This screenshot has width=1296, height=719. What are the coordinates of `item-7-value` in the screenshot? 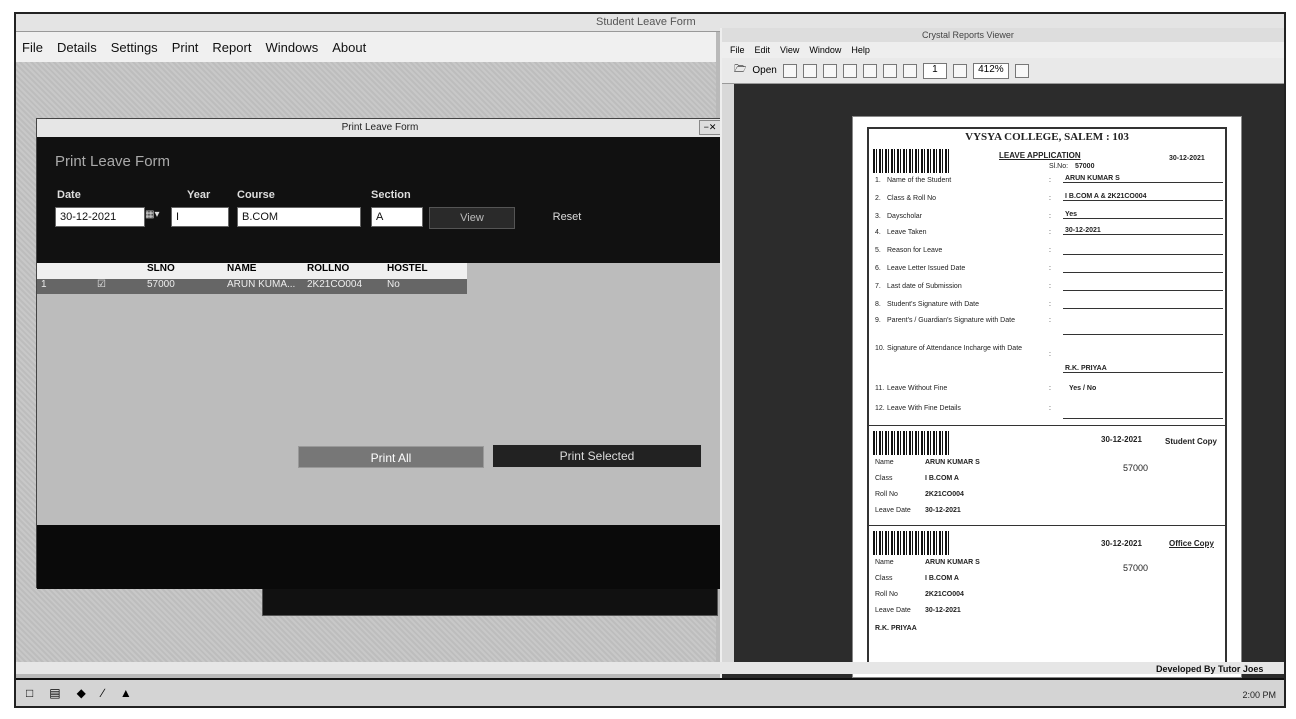 It's located at (1143, 286).